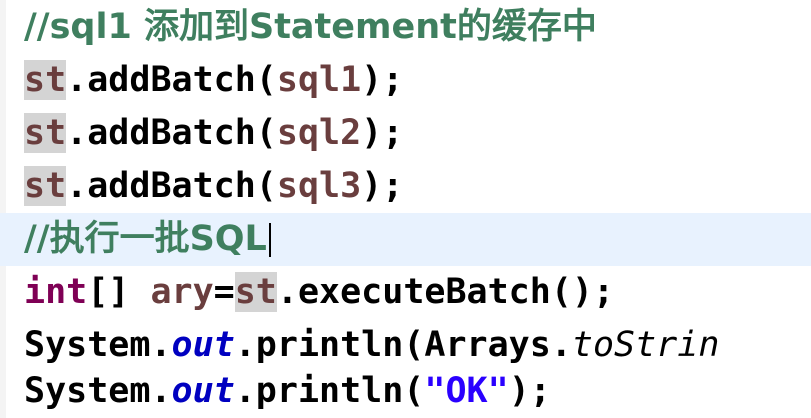 This screenshot has width=811, height=418. What do you see at coordinates (405, 186) in the screenshot?
I see `code-line-4: st.addBatch(sql3);` at bounding box center [405, 186].